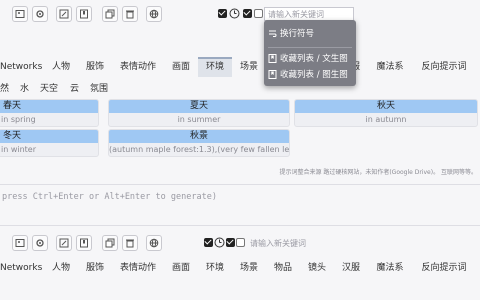  I want to click on tab-hanfu: 汉服, so click(351, 268).